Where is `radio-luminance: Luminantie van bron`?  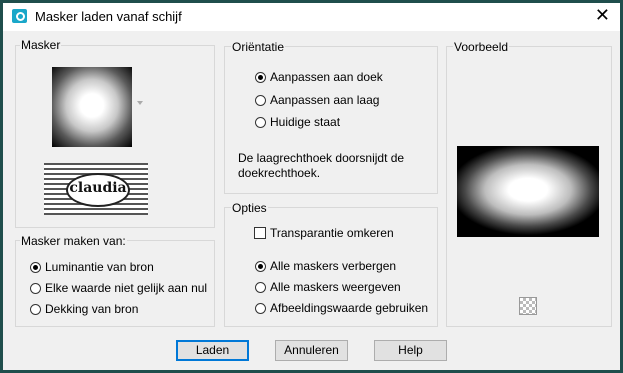 radio-luminance: Luminantie van bron is located at coordinates (92, 267).